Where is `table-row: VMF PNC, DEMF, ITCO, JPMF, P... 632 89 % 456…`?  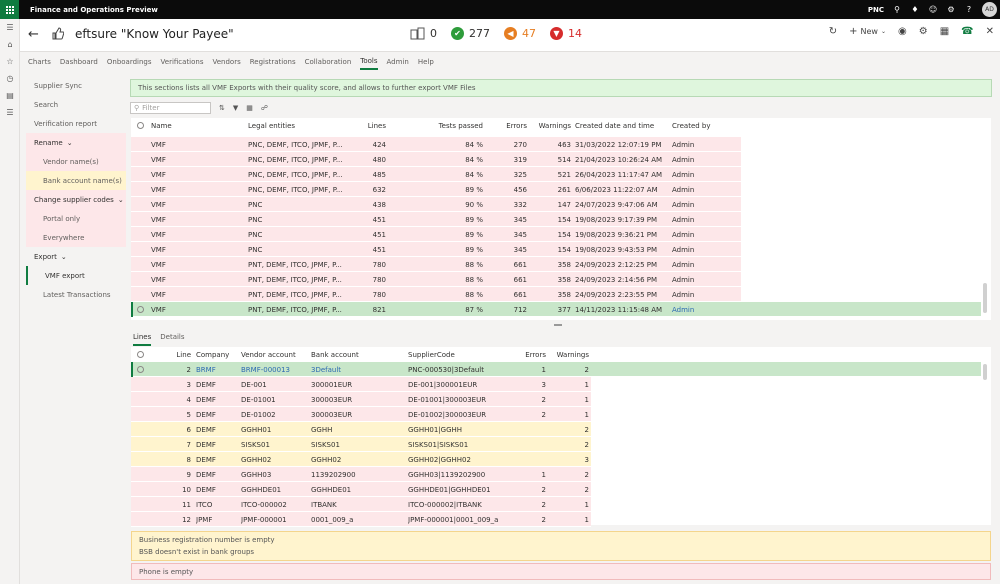 table-row: VMF PNC, DEMF, ITCO, JPMF, P... 632 89 % 456… is located at coordinates (436, 189).